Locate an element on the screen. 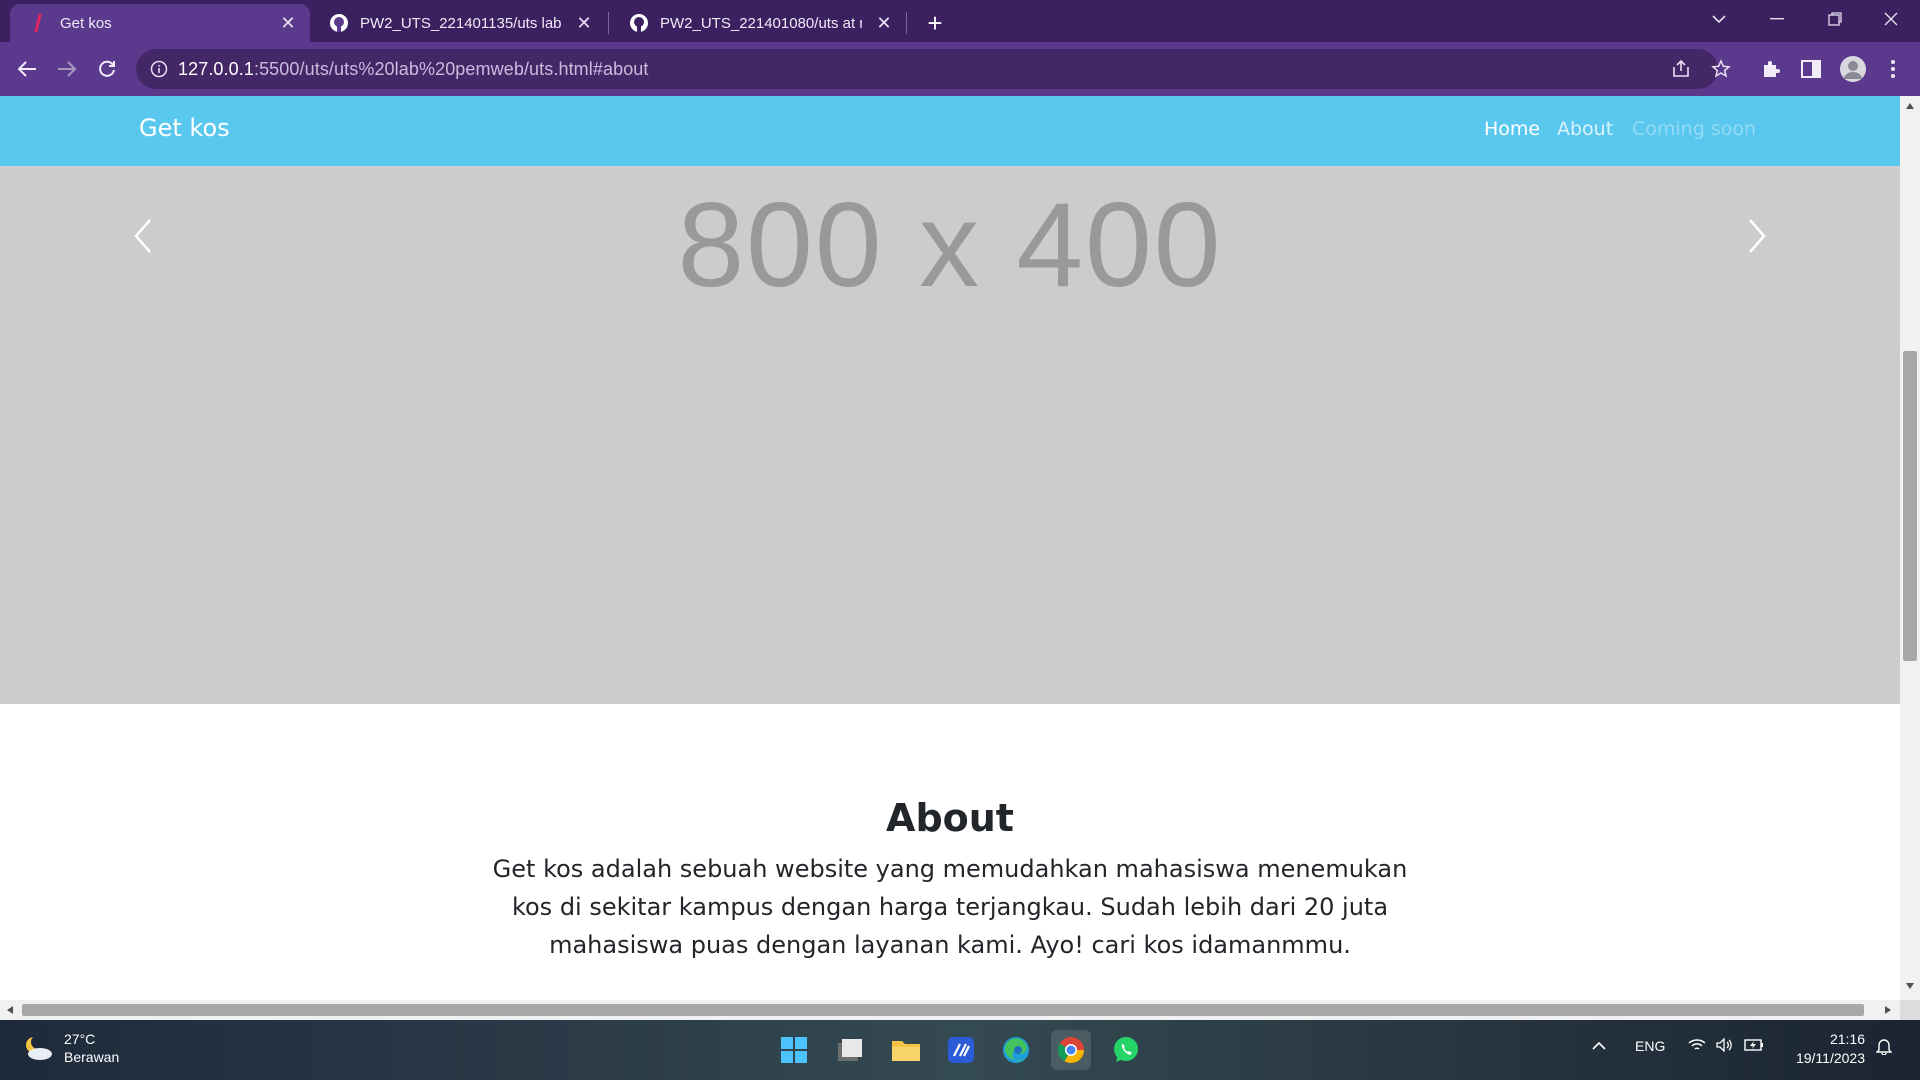  scroll-left-icon is located at coordinates (10, 1010).